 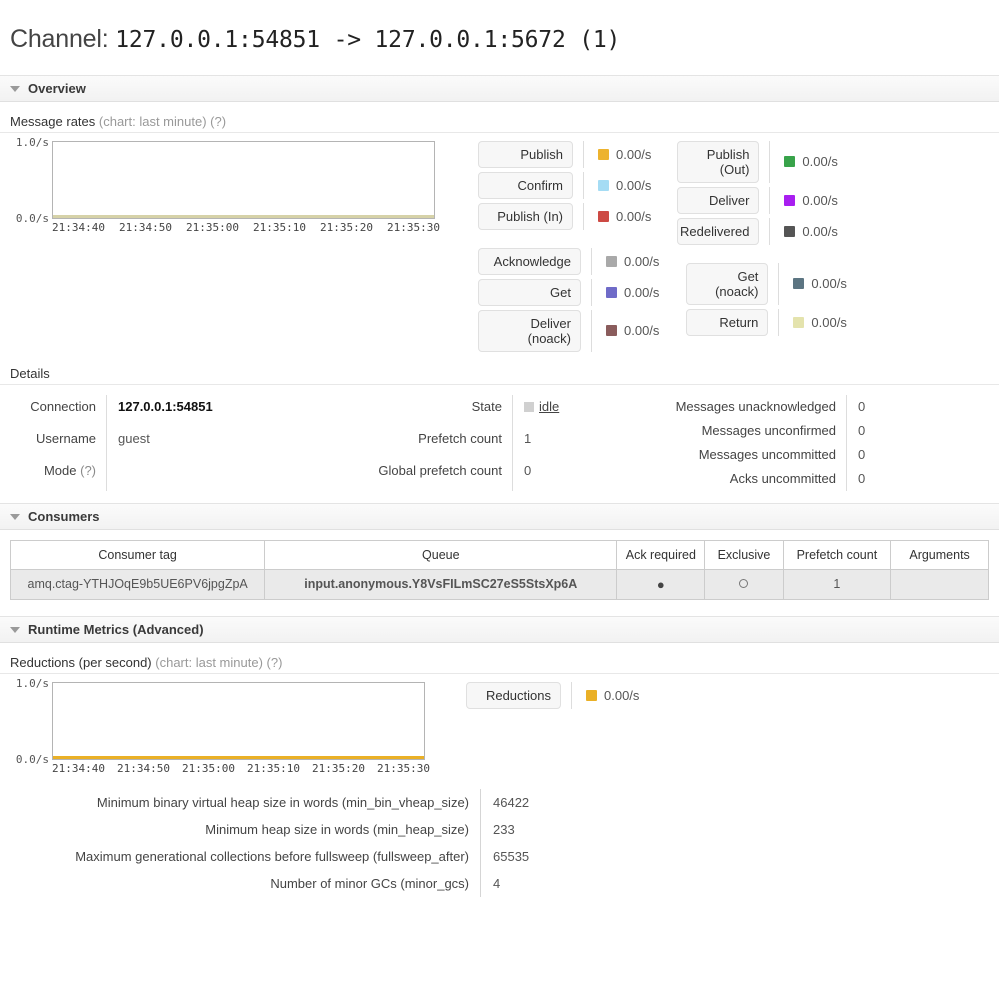 I want to click on detail-row-connection: Connection 127.0.0.1:54851, so click(x=156, y=410).